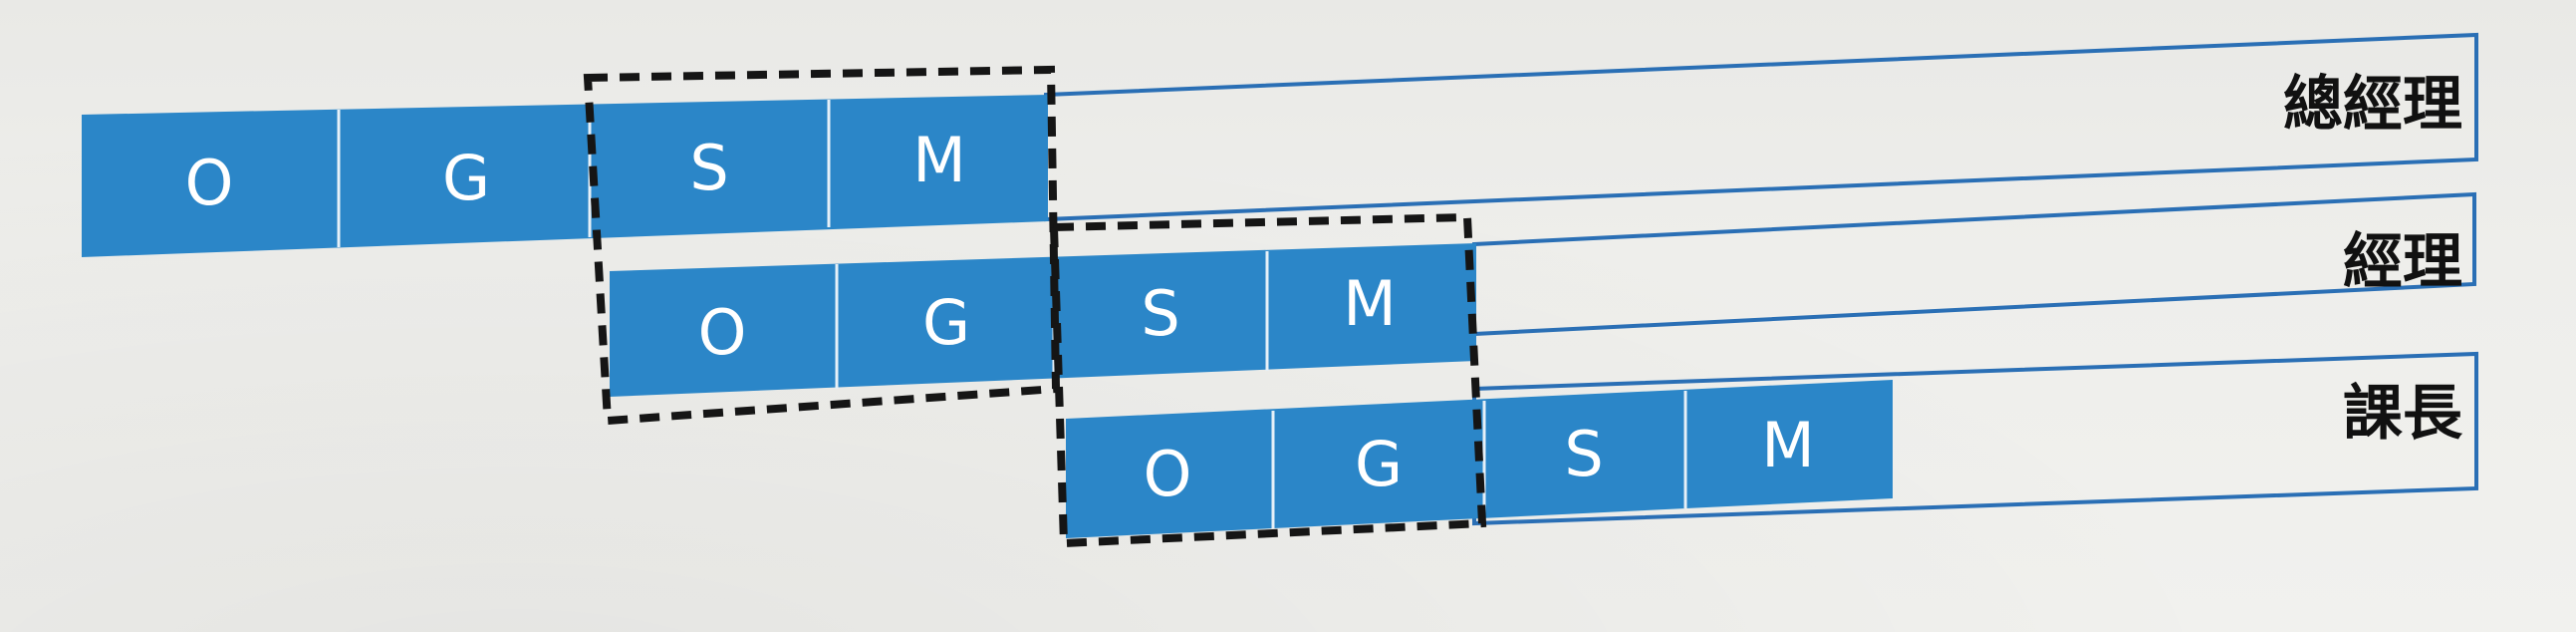 The height and width of the screenshot is (632, 2576). Describe the element at coordinates (1043, 320) in the screenshot. I see `row-manager: O G S M` at that location.